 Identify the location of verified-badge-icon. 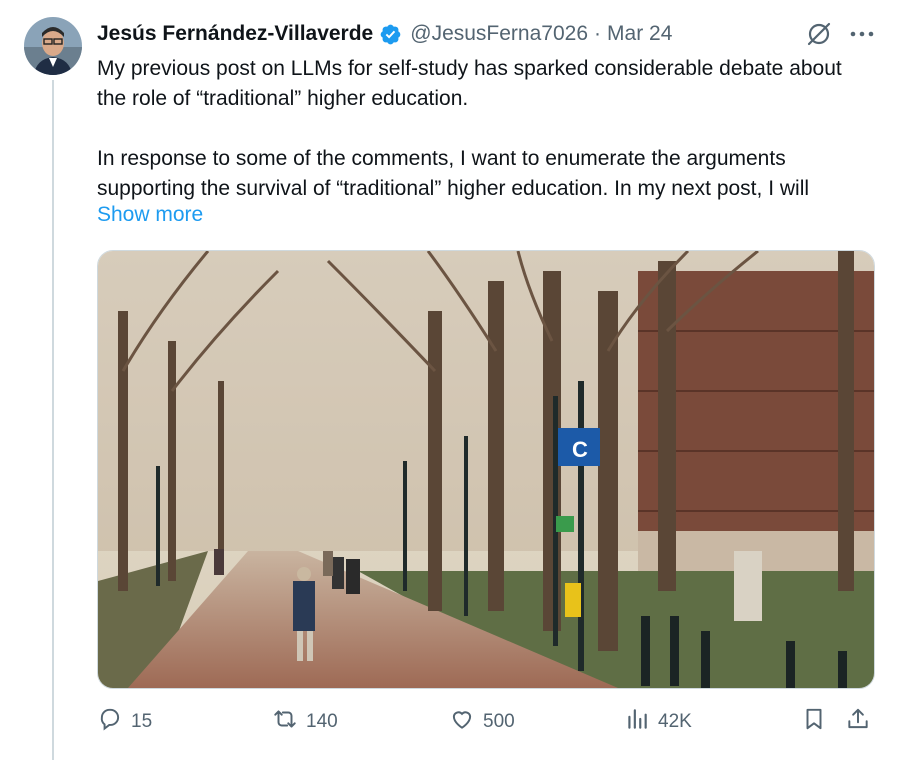
(390, 34).